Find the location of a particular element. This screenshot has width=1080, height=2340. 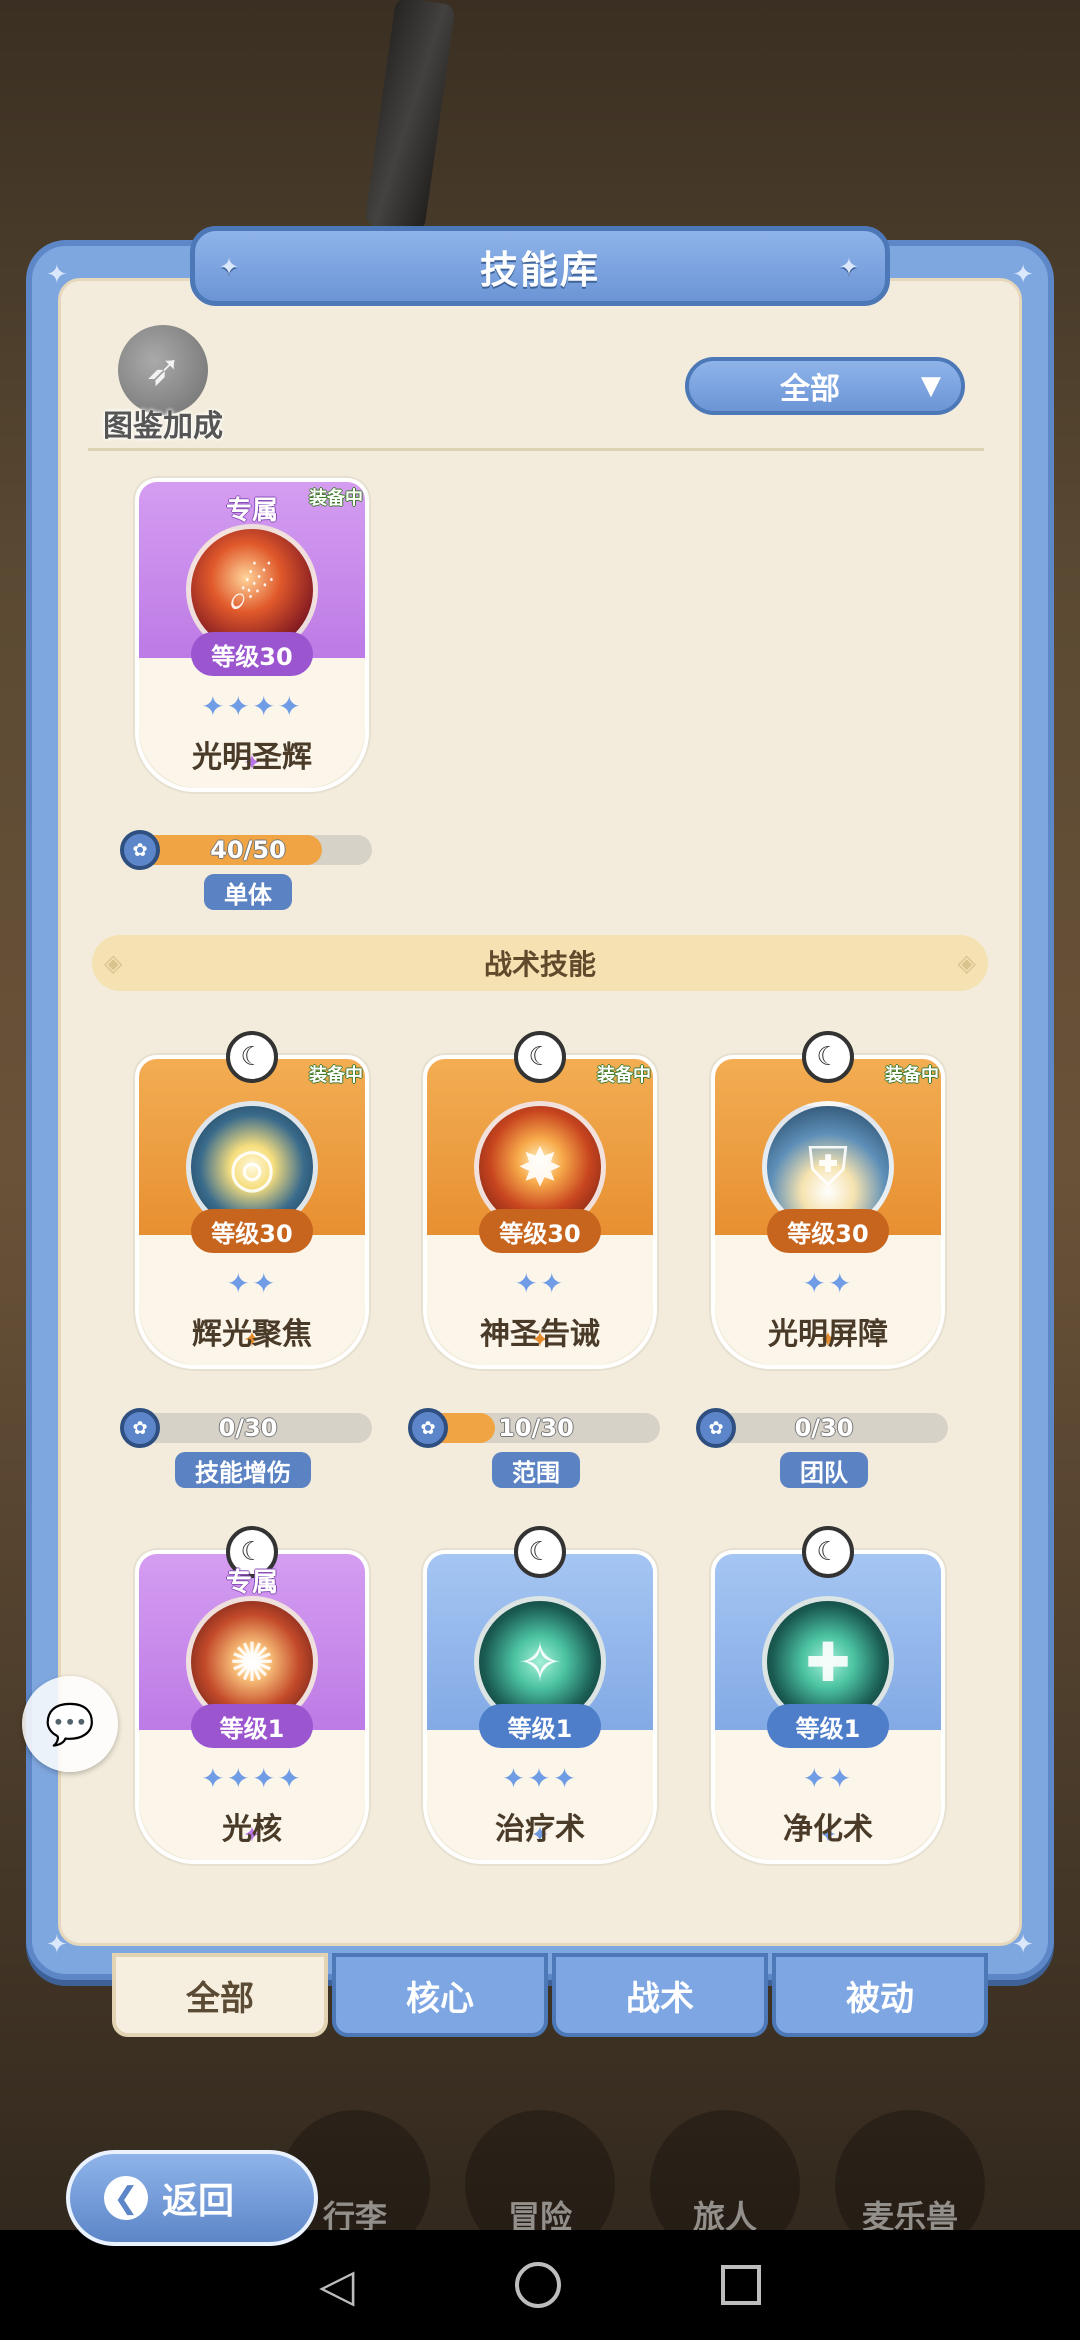

skill-progress-bar: 40/50 is located at coordinates (248, 850).